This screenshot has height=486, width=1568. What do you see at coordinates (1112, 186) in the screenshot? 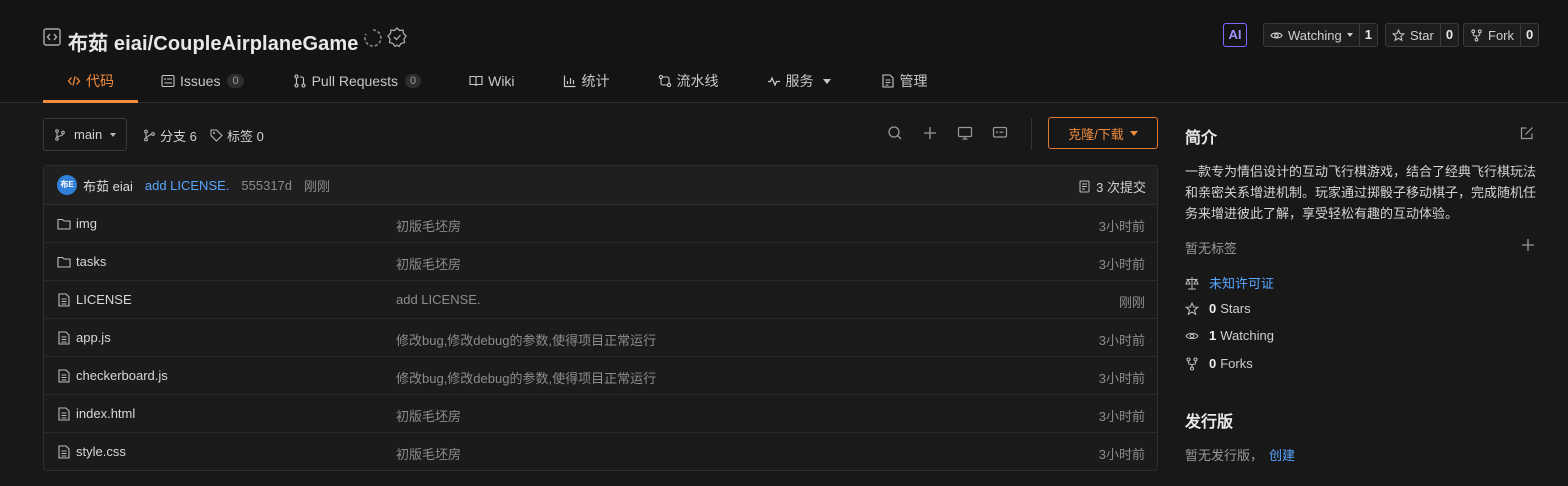
I see `commit-count-link: 3 次提交` at bounding box center [1112, 186].